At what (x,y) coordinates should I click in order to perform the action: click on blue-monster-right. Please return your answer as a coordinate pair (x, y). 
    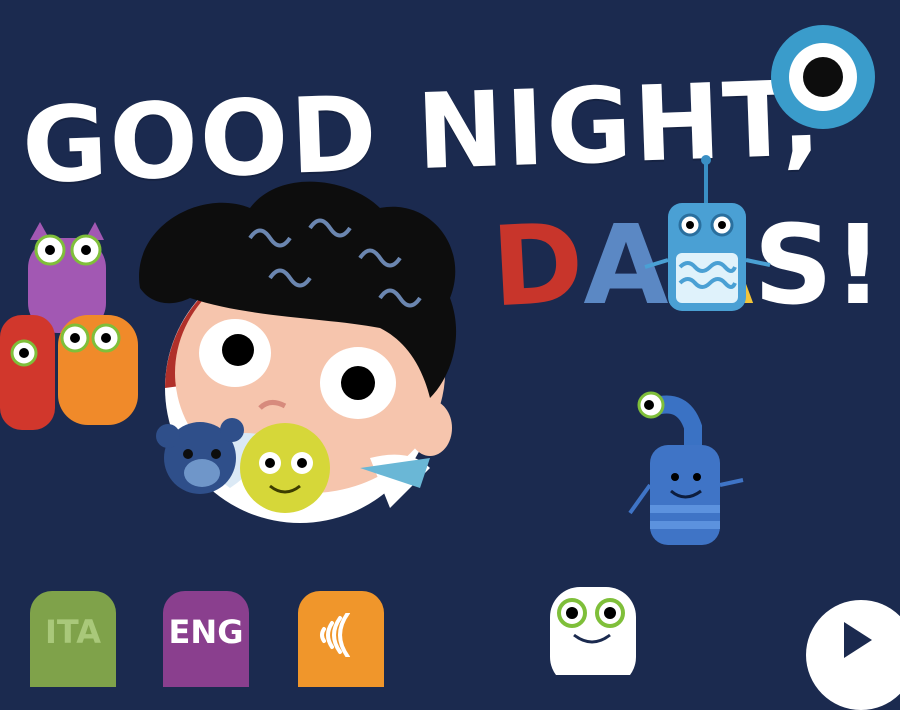
    Looking at the image, I should click on (686, 468).